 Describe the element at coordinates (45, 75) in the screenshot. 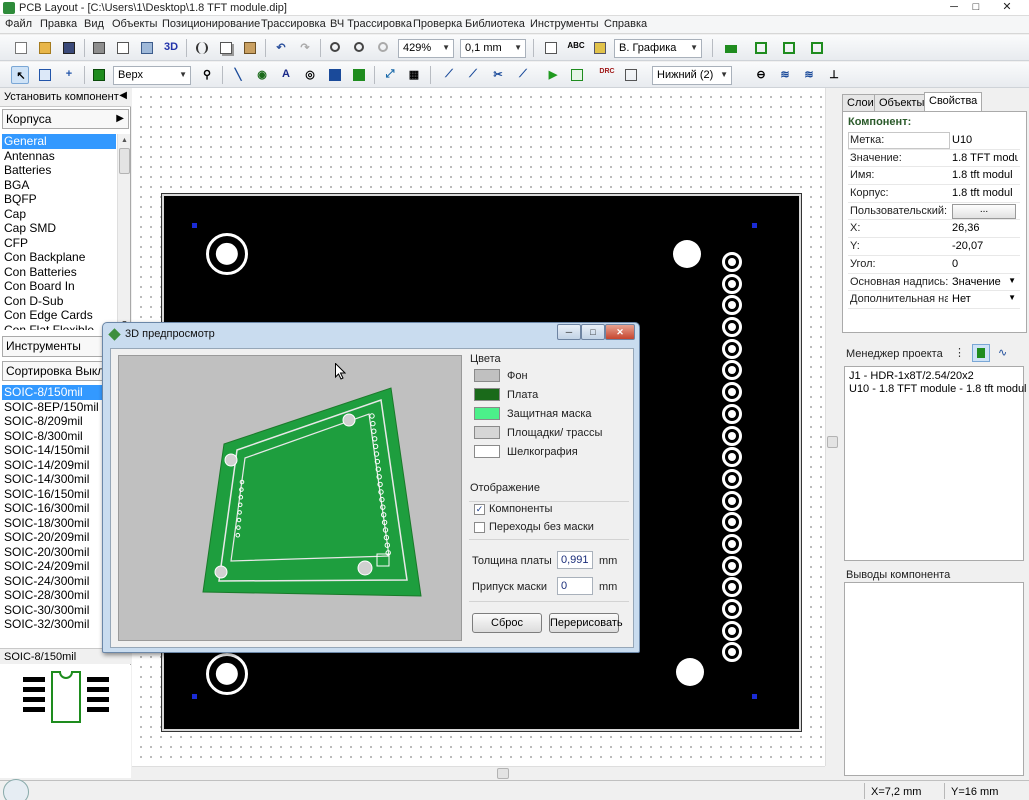

I see `select-area-tool` at that location.